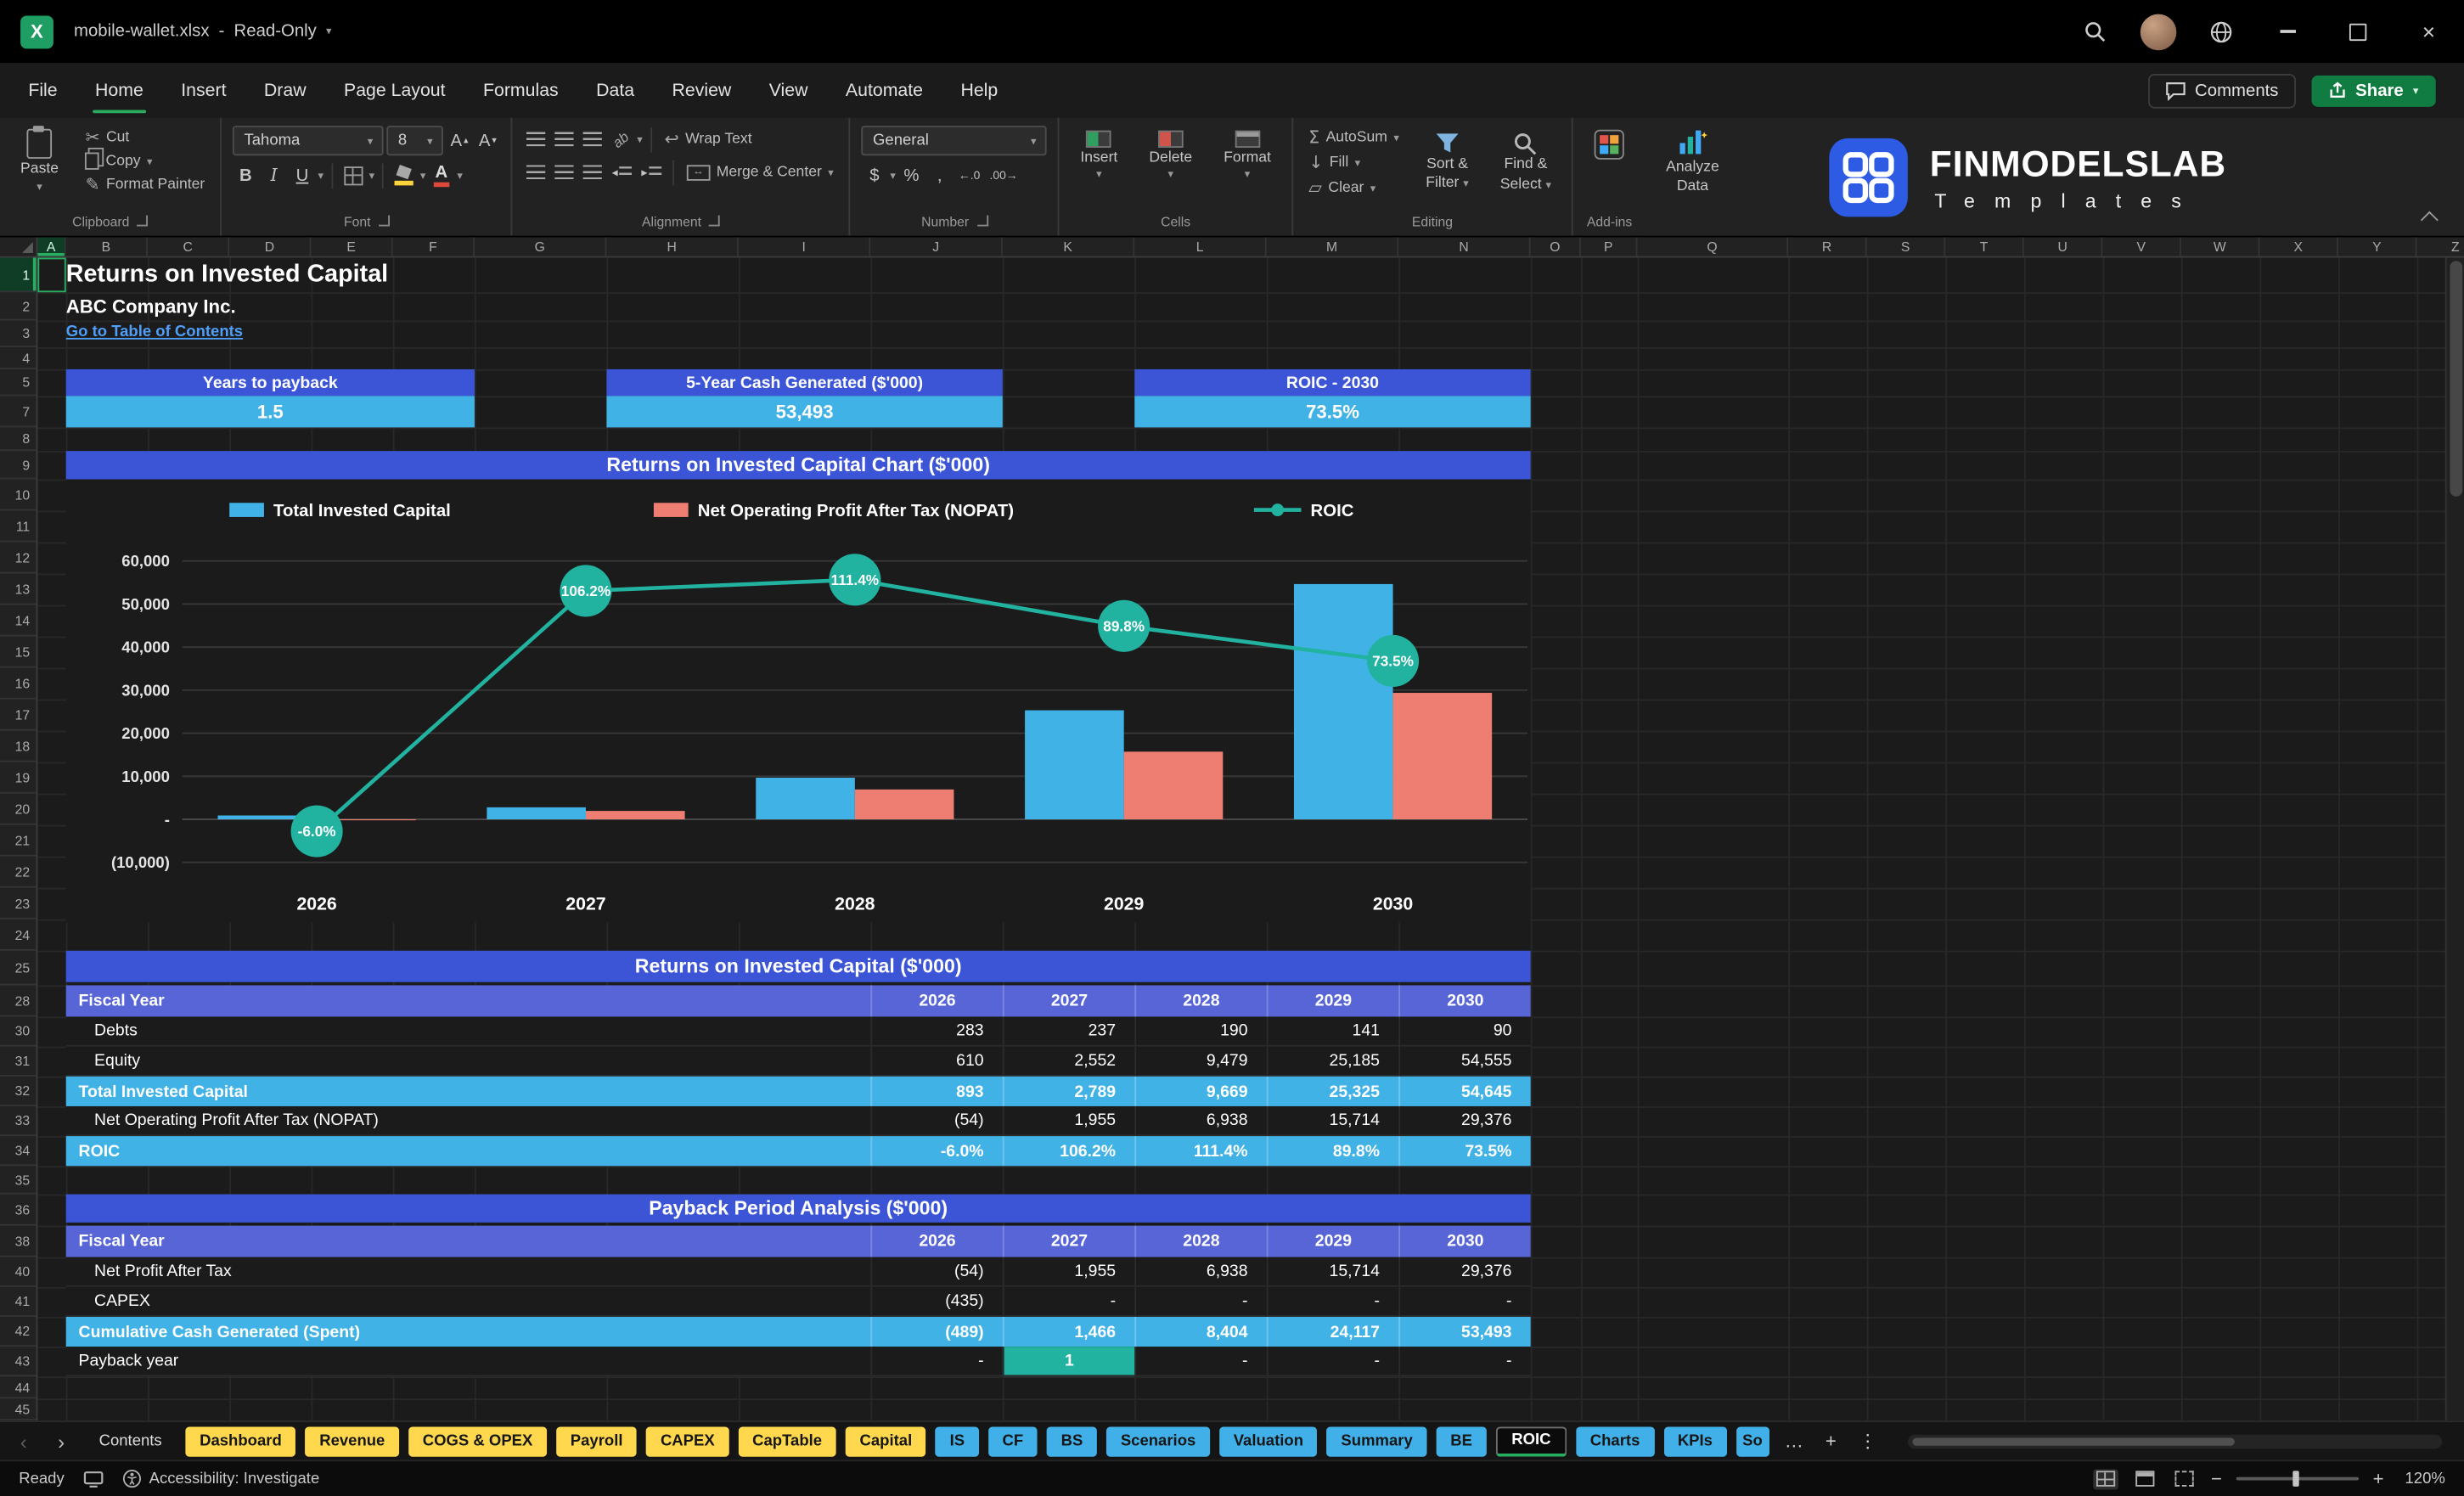  Describe the element at coordinates (1984, 246) in the screenshot. I see `column-header-t: T` at that location.